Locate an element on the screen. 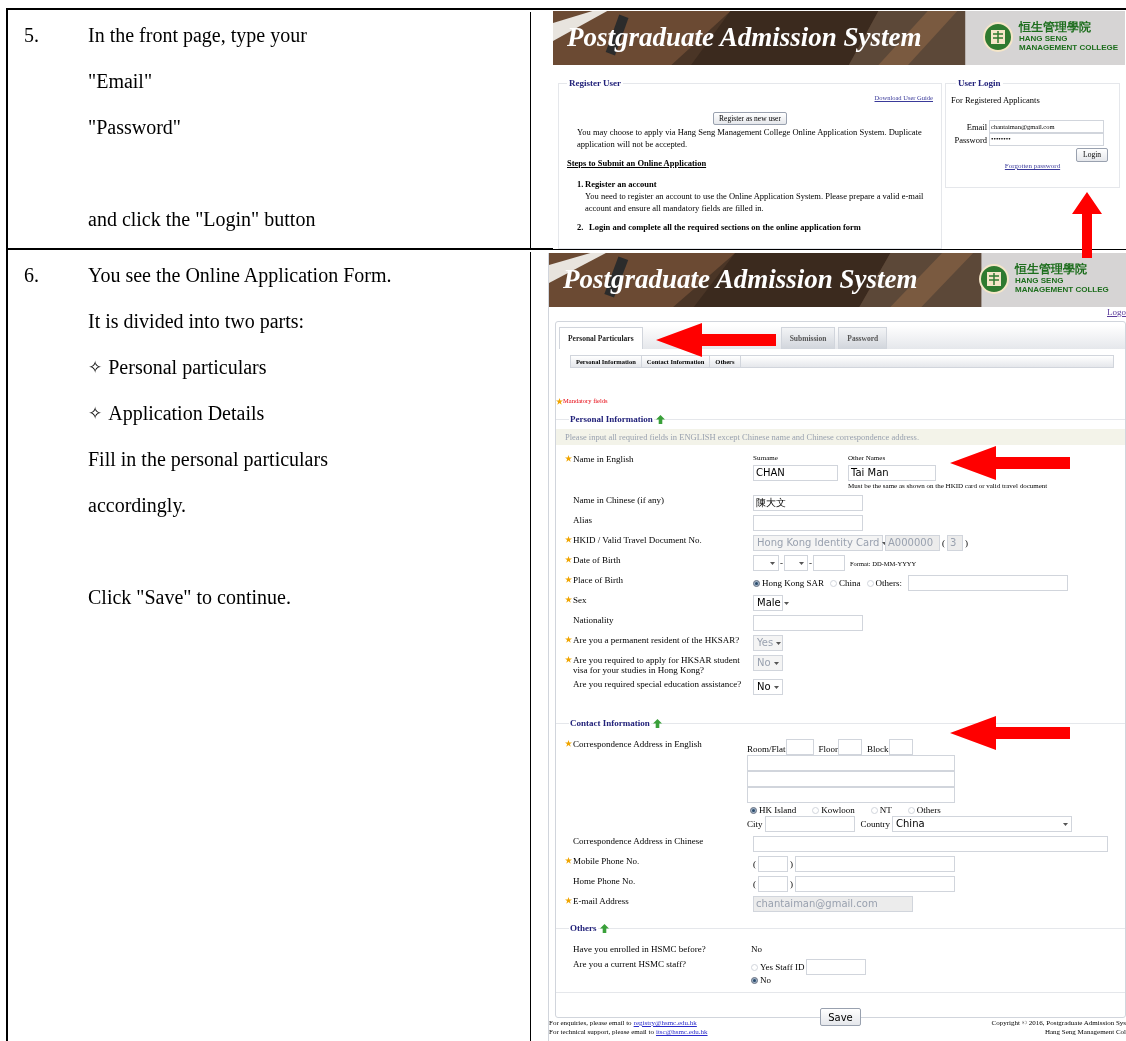  field-label: Password is located at coordinates (970, 139).